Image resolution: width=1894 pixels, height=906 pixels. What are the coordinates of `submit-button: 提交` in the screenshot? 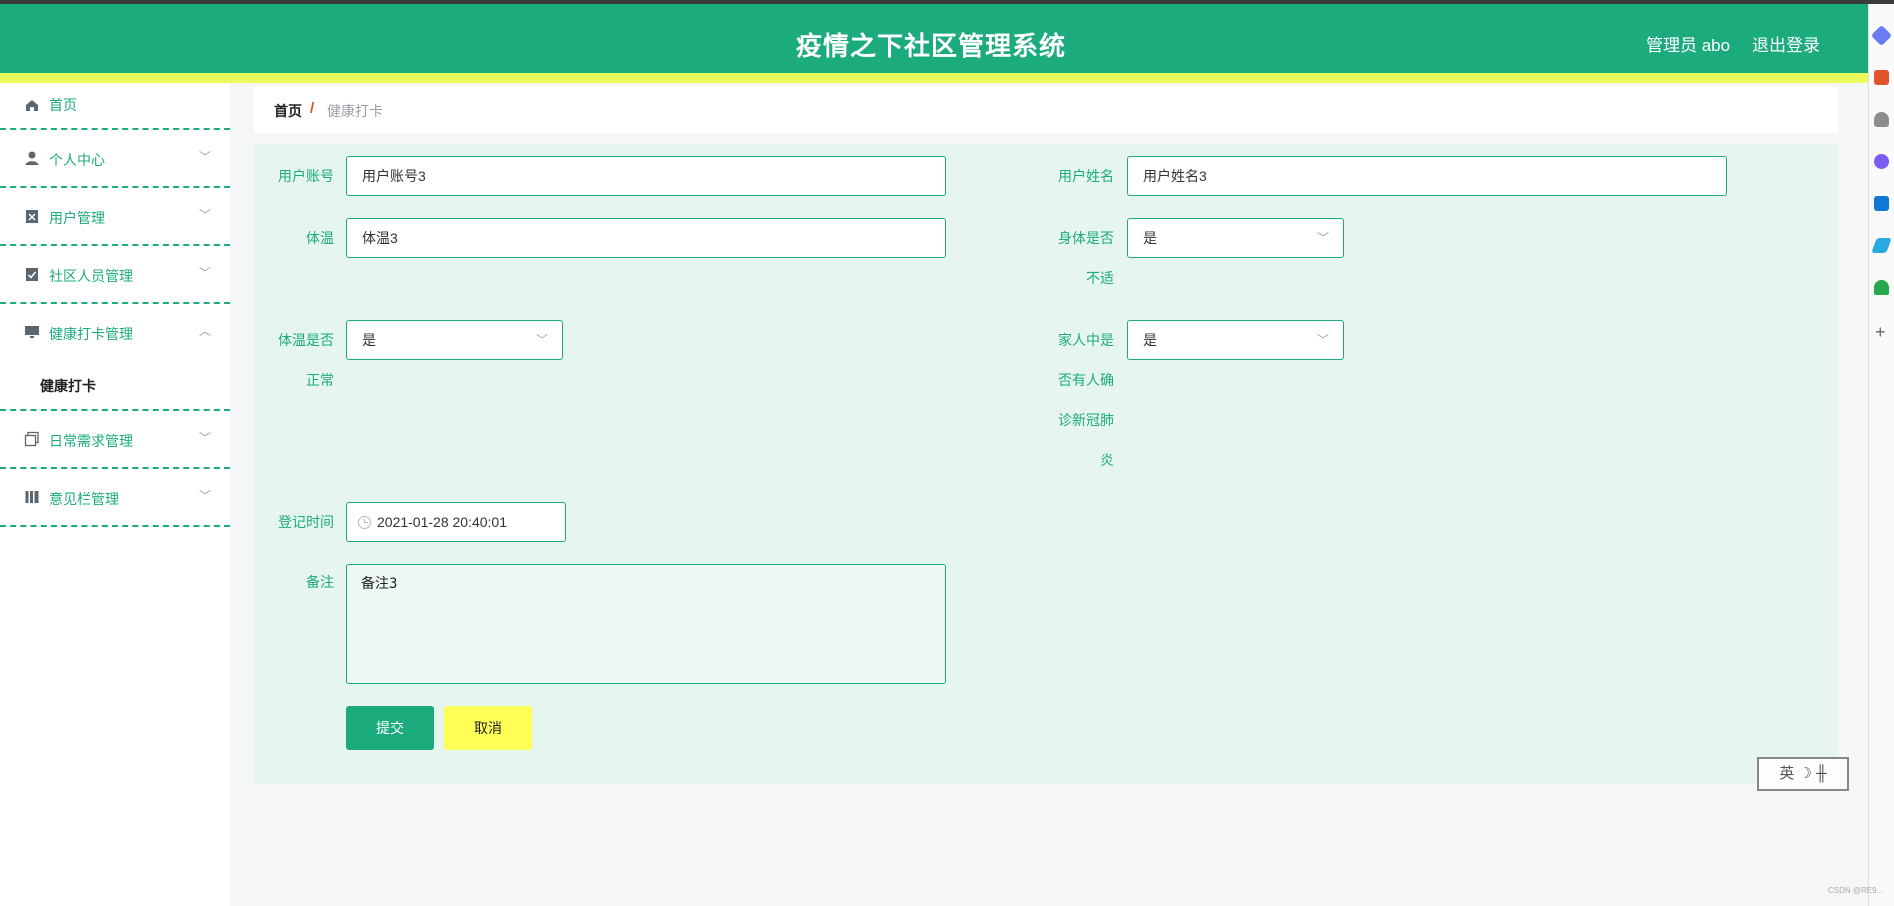 It's located at (390, 728).